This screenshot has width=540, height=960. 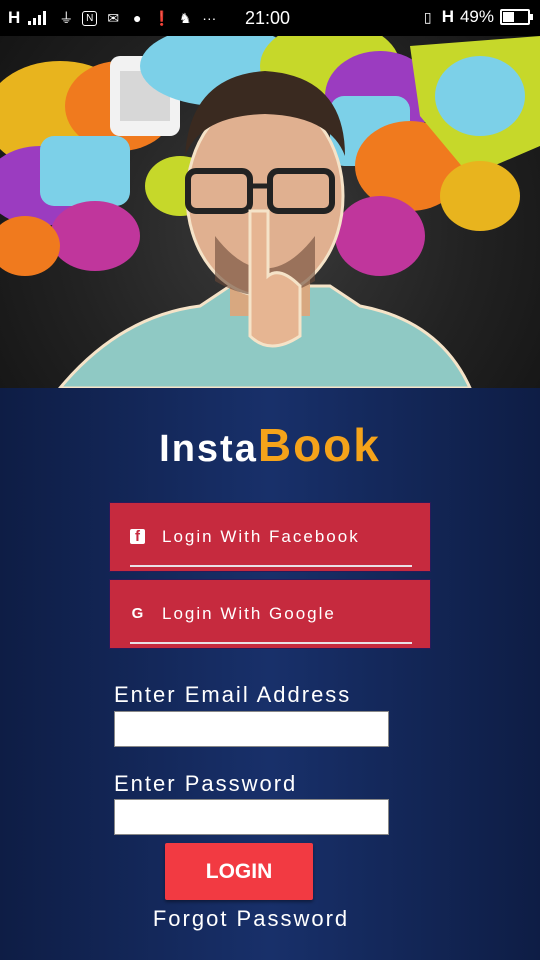 What do you see at coordinates (137, 18) in the screenshot?
I see `chat-icon: ●` at bounding box center [137, 18].